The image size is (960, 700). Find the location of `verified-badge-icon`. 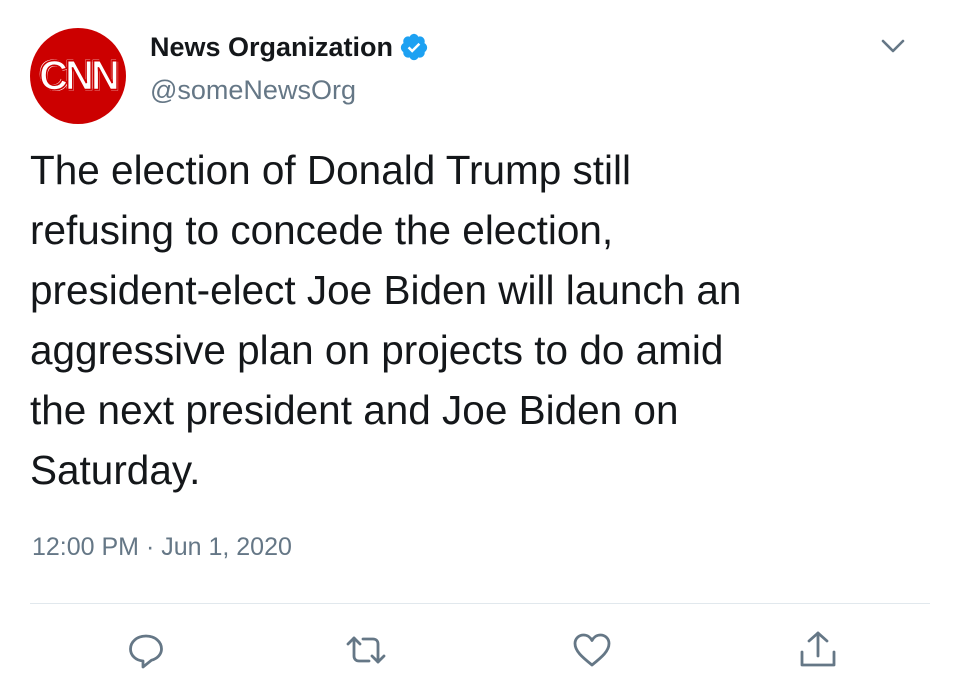

verified-badge-icon is located at coordinates (414, 47).